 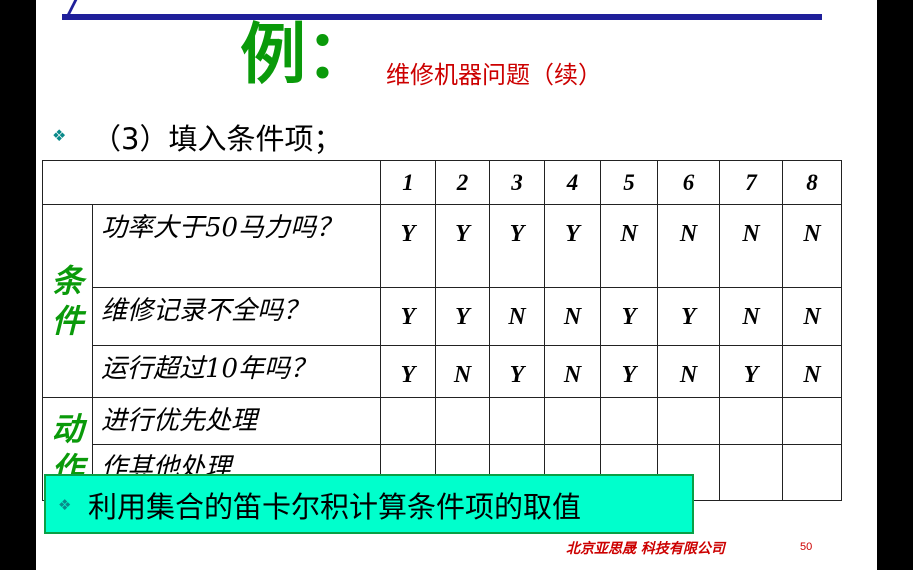 What do you see at coordinates (895, 285) in the screenshot?
I see `right-black-bar` at bounding box center [895, 285].